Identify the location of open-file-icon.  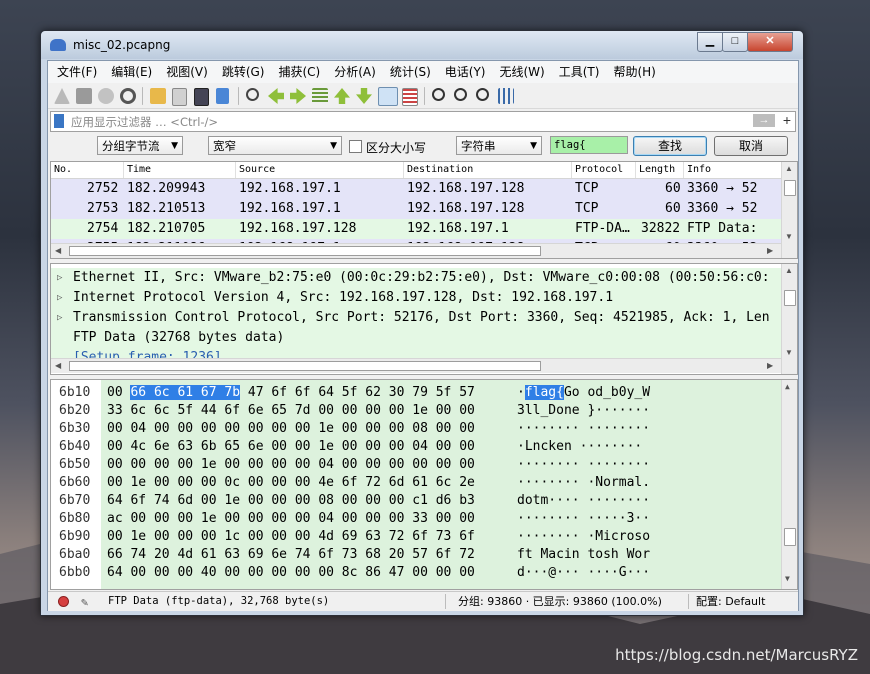
(158, 96).